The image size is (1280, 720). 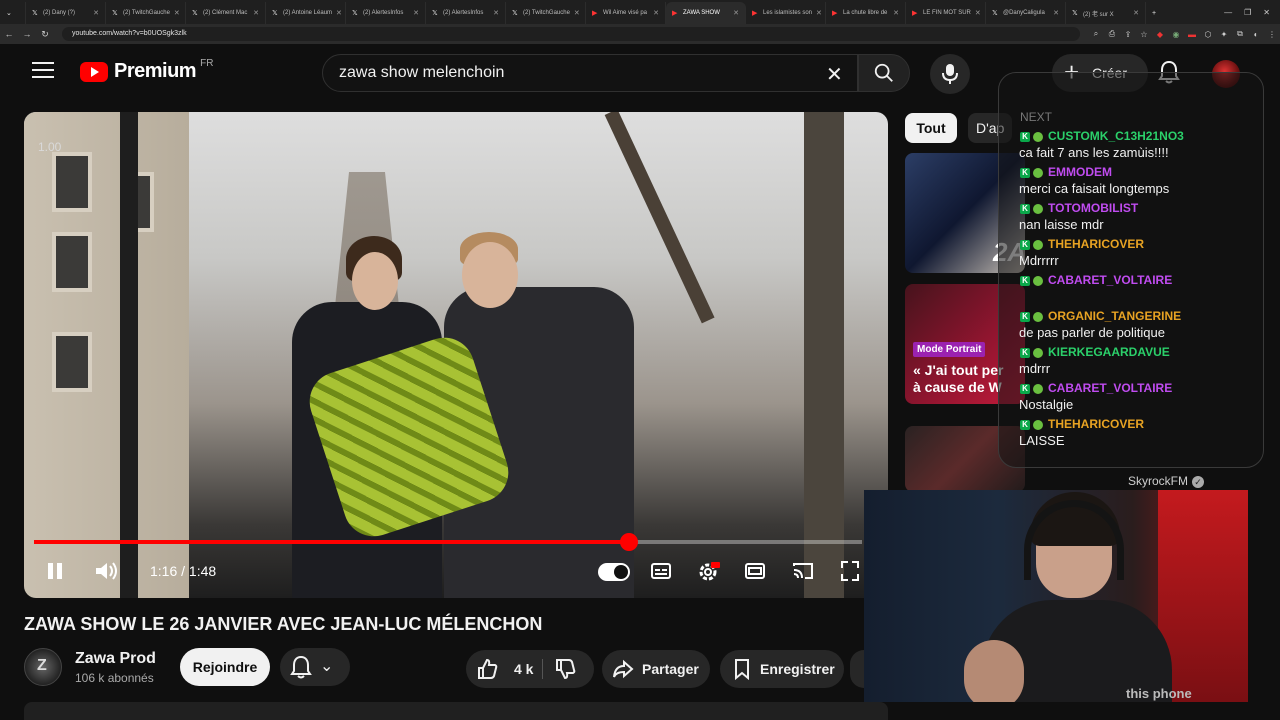 I want to click on chat-username: K KIERKEGAARDAVUE, so click(x=1095, y=352).